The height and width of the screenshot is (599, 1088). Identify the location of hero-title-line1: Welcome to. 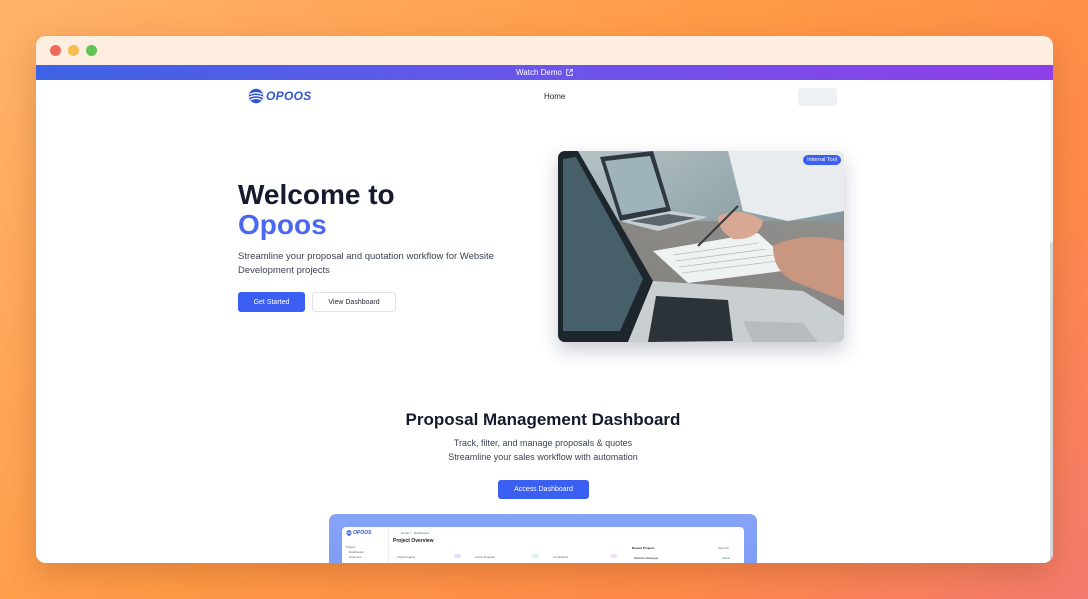
(316, 194).